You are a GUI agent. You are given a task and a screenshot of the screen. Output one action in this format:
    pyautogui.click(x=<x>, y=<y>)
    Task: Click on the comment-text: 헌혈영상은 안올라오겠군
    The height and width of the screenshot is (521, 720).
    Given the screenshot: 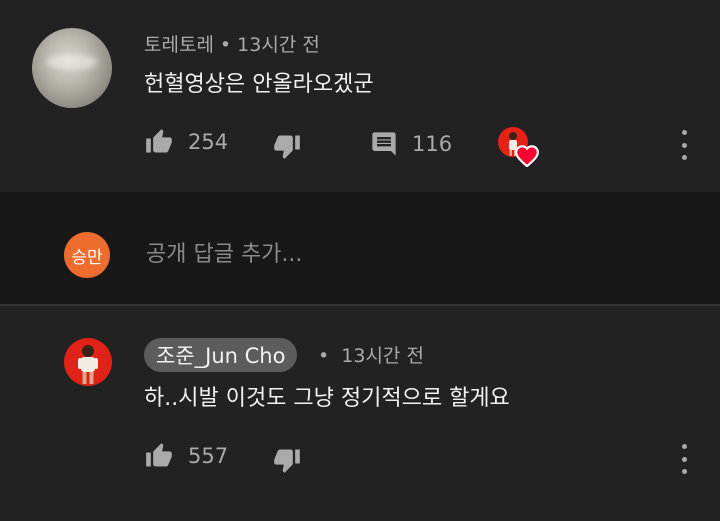 What is the action you would take?
    pyautogui.click(x=259, y=84)
    